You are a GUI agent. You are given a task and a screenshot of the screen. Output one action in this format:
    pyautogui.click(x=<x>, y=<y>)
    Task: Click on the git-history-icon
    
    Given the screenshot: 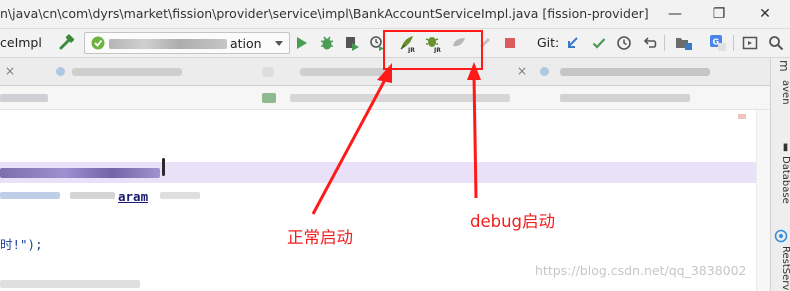 What is the action you would take?
    pyautogui.click(x=624, y=43)
    